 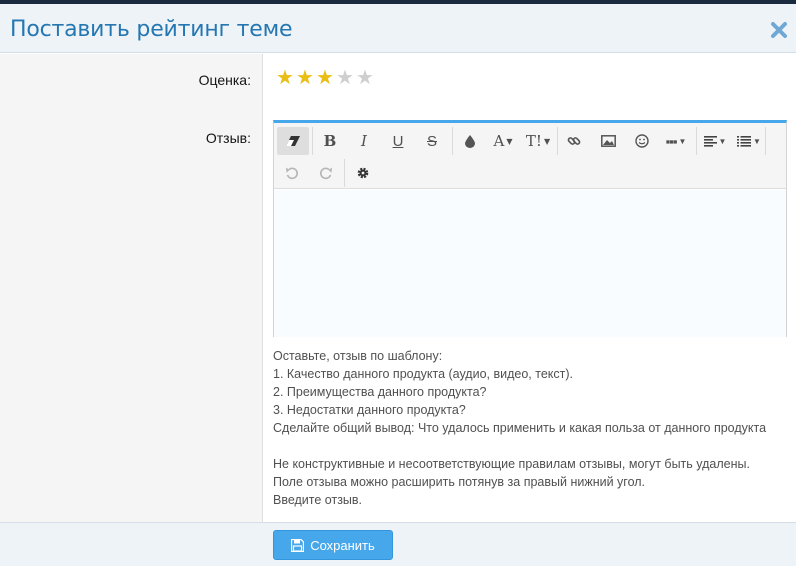 I want to click on star-2: ★, so click(x=306, y=78).